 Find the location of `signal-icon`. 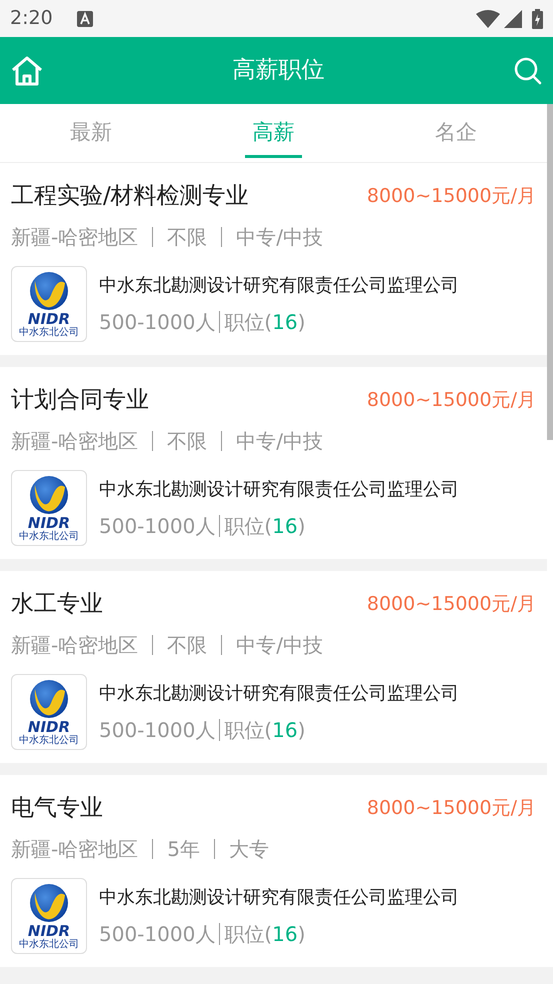

signal-icon is located at coordinates (513, 19).